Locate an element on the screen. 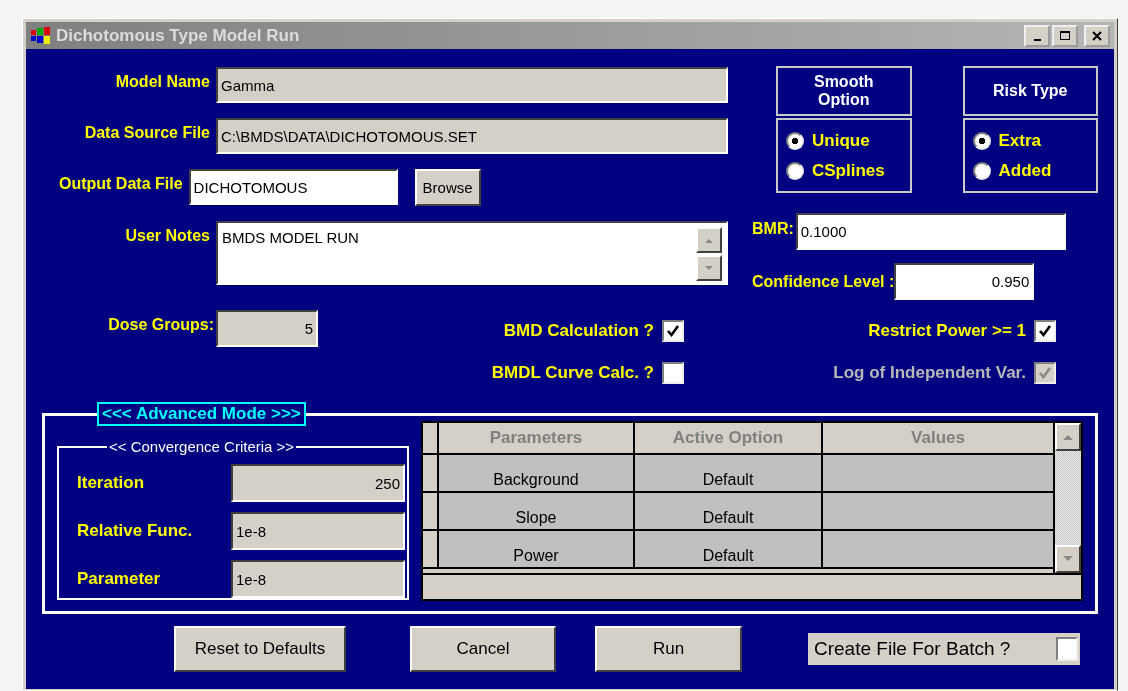 The height and width of the screenshot is (691, 1128). checkbox-label: Restrict Power >= 1 is located at coordinates (947, 331).